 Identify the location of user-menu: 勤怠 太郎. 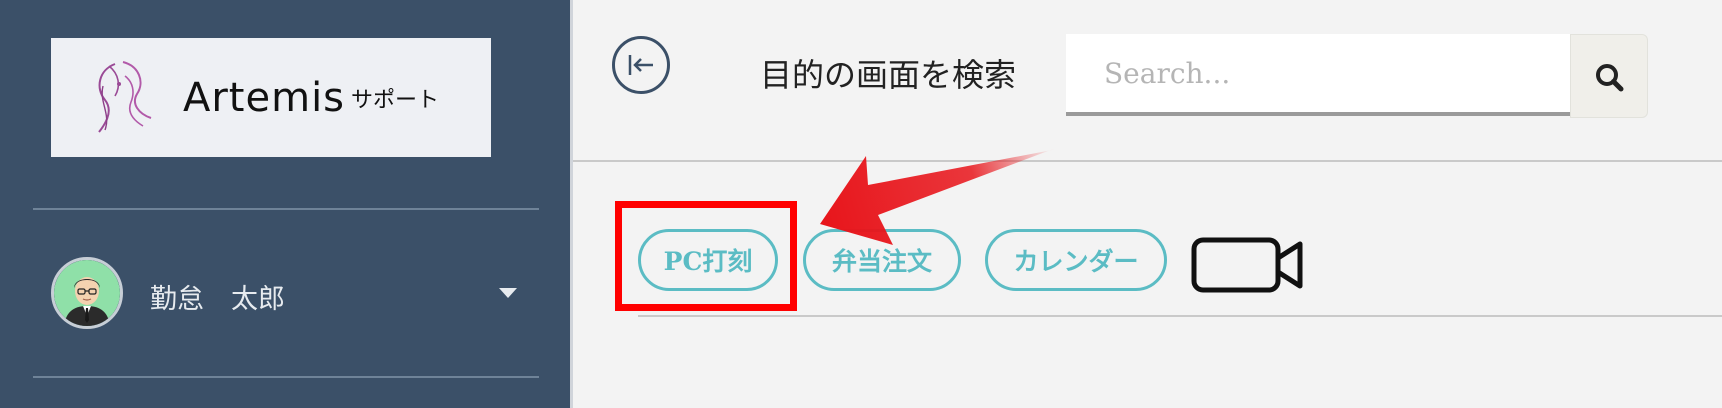
(291, 293).